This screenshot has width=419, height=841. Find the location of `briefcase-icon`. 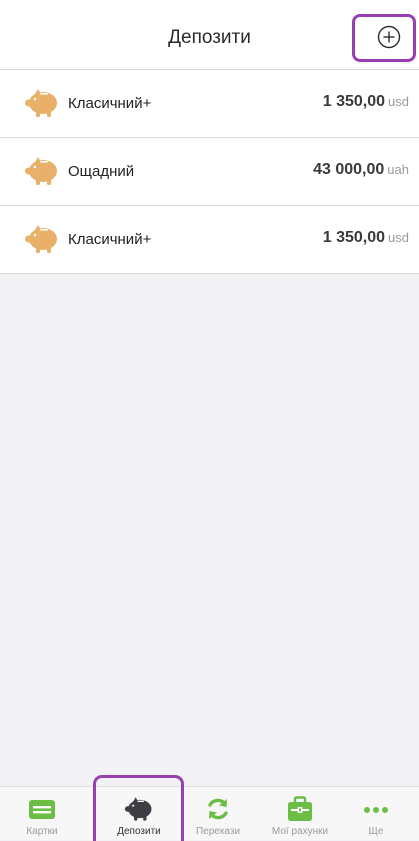

briefcase-icon is located at coordinates (300, 808).